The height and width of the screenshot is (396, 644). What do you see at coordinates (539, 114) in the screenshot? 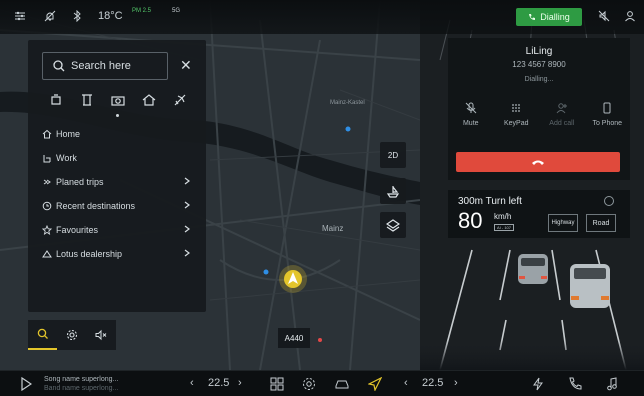
I see `call-actions: Mute KeyPad Add call To Phone` at bounding box center [539, 114].